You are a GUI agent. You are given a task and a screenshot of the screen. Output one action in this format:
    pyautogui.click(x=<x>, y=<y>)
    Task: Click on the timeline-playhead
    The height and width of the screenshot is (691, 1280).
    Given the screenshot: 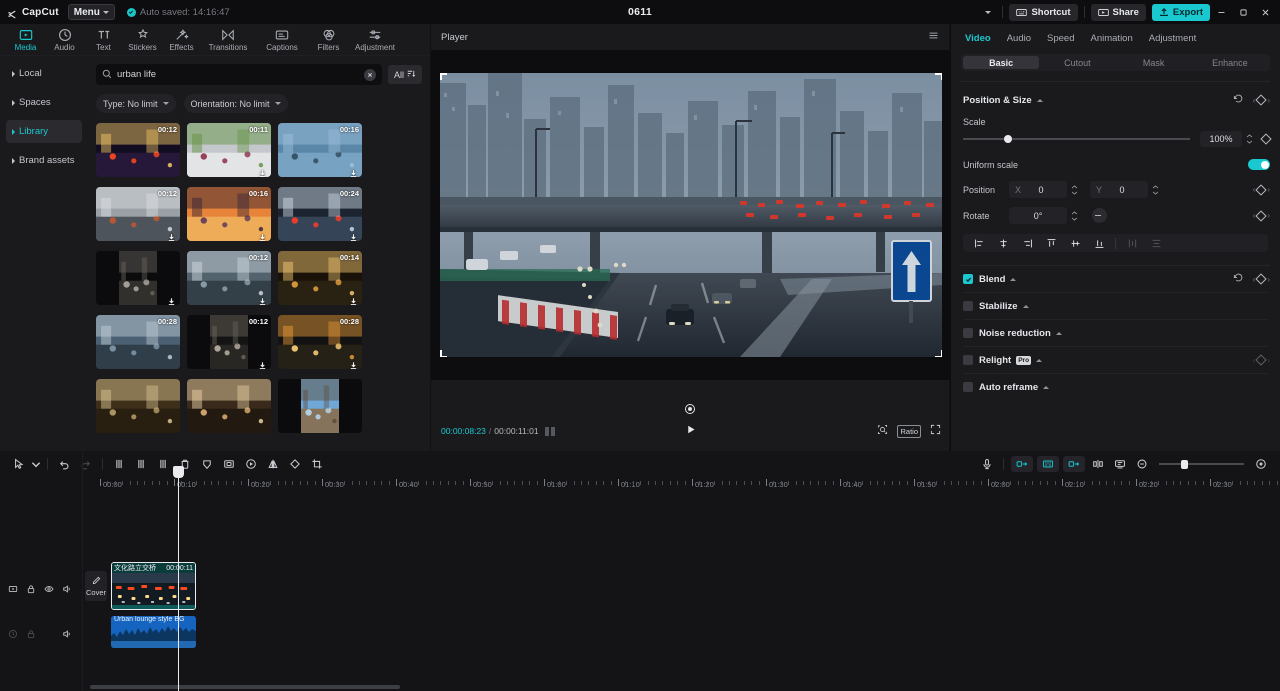 What is the action you would take?
    pyautogui.click(x=178, y=578)
    